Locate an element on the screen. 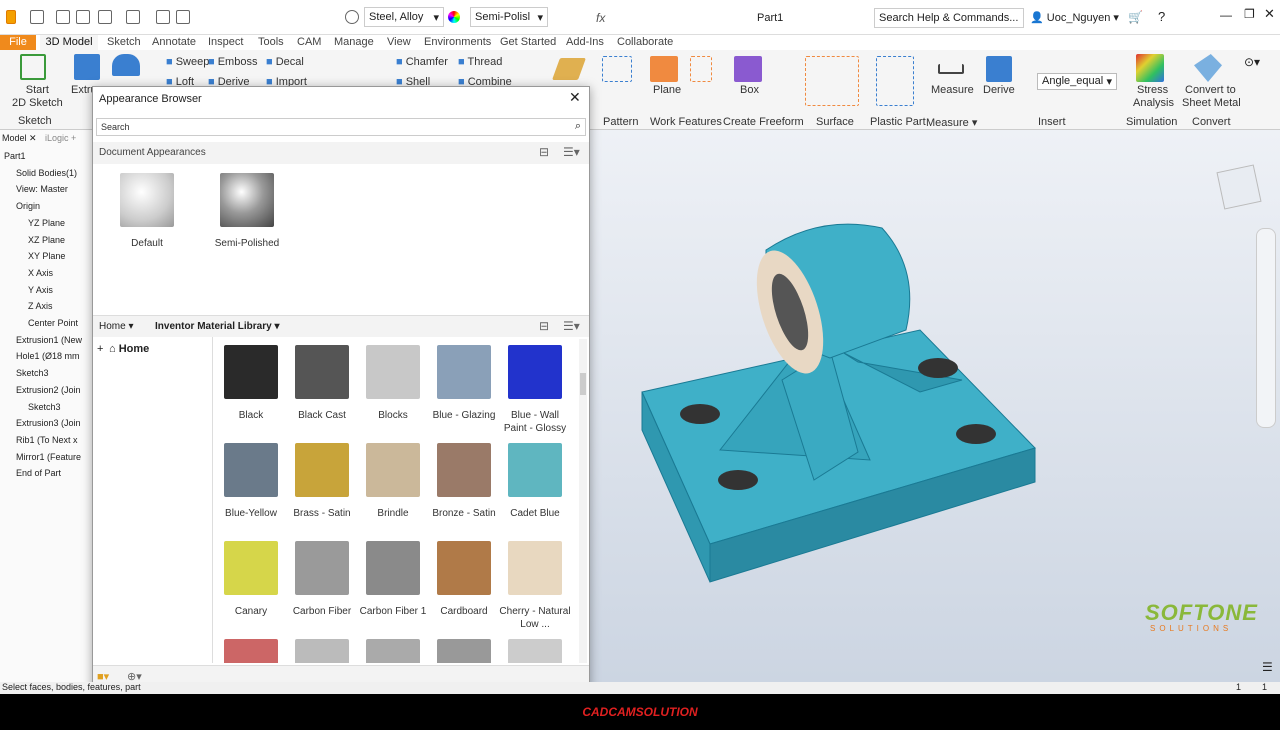 This screenshot has width=1280, height=730. surface-tools-icons is located at coordinates (832, 81).